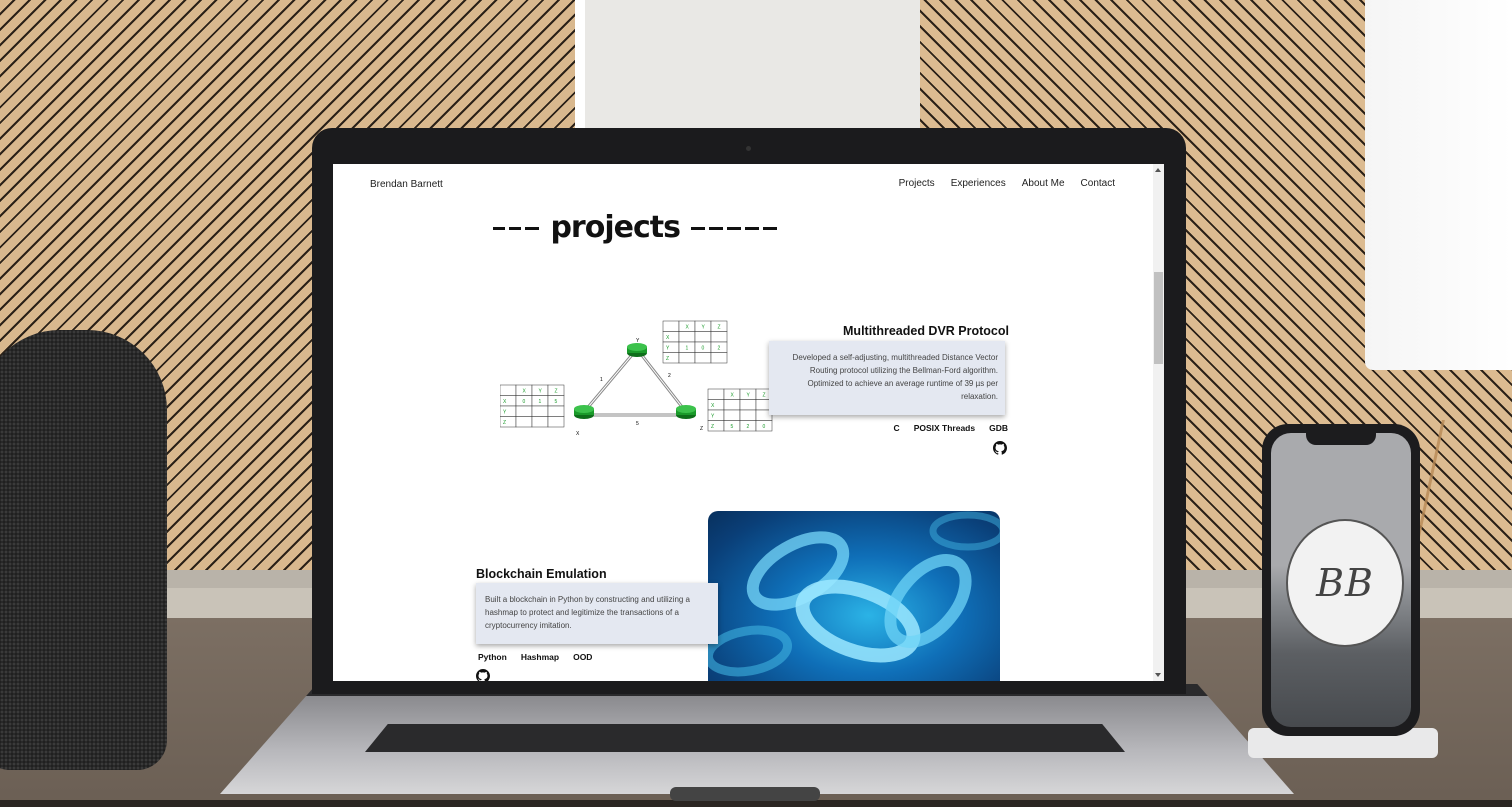 The height and width of the screenshot is (807, 1512). What do you see at coordinates (637, 350) in the screenshot?
I see `router-y` at bounding box center [637, 350].